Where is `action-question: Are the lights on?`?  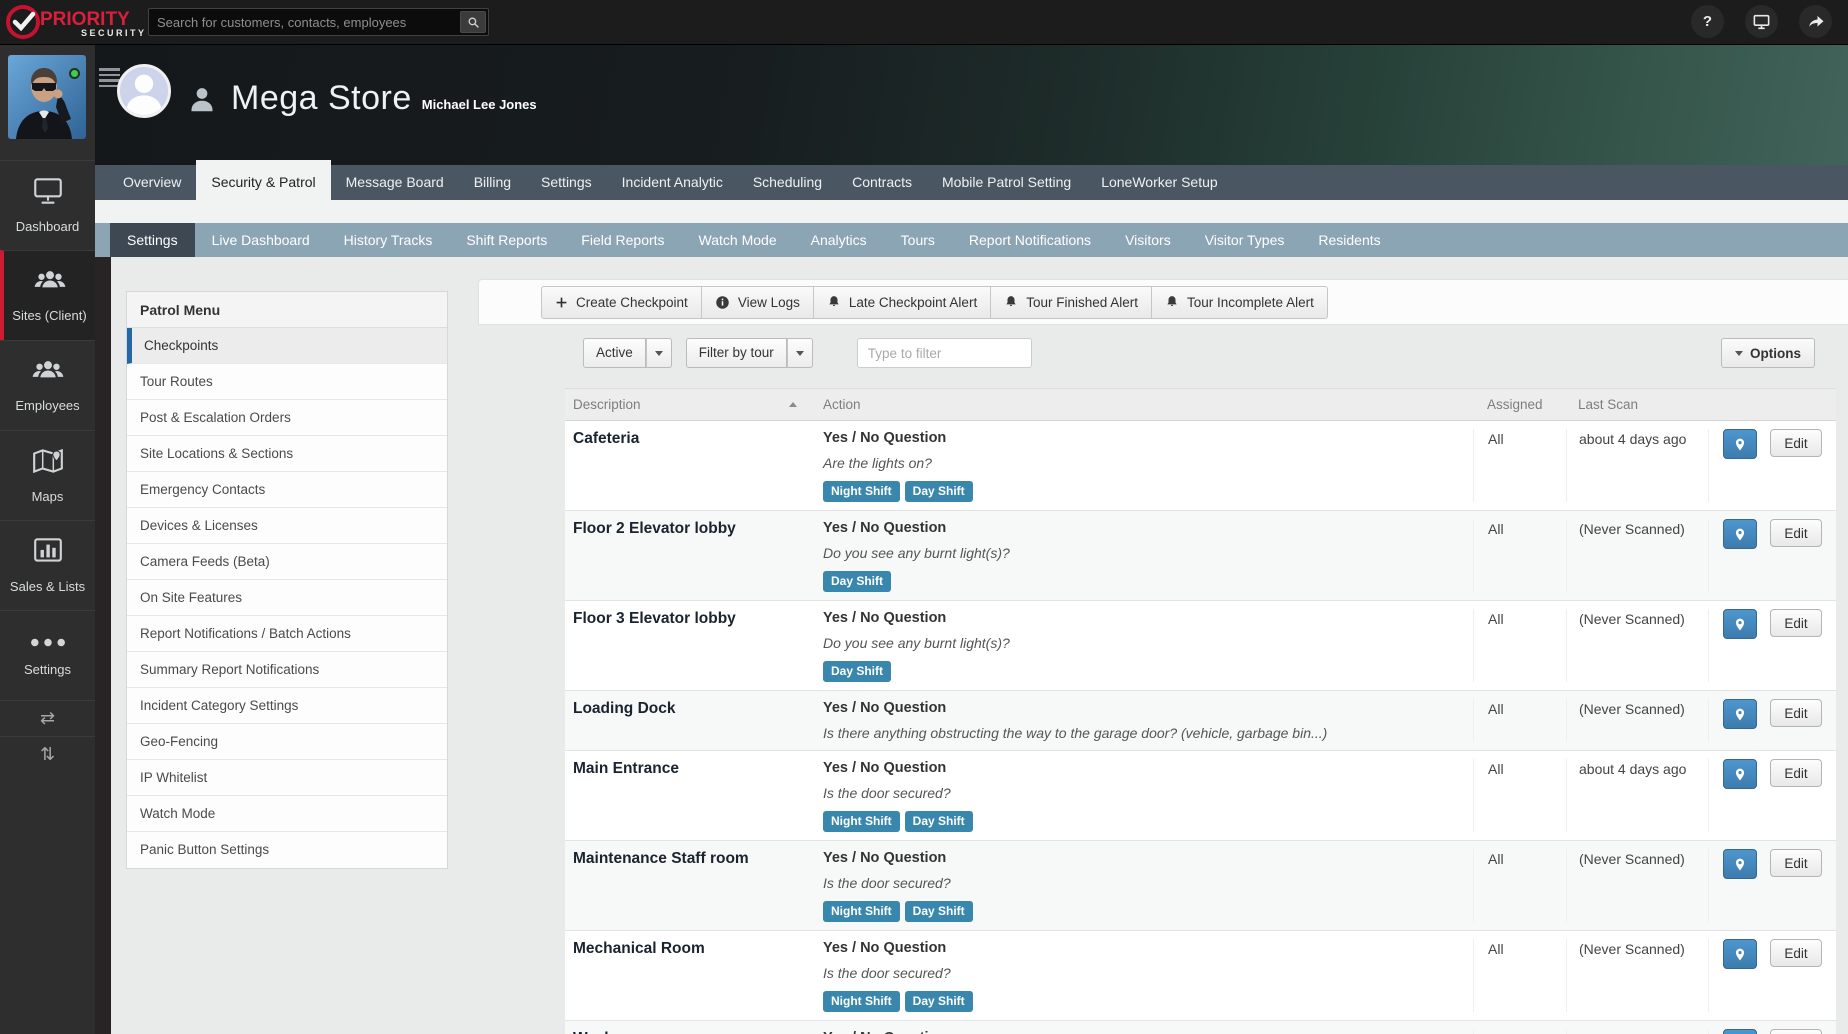 action-question: Are the lights on? is located at coordinates (877, 463).